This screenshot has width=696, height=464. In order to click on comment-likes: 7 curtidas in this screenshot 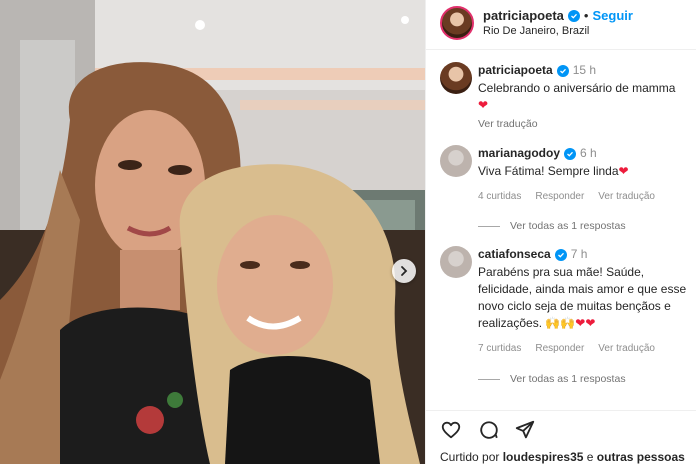, I will do `click(499, 348)`.